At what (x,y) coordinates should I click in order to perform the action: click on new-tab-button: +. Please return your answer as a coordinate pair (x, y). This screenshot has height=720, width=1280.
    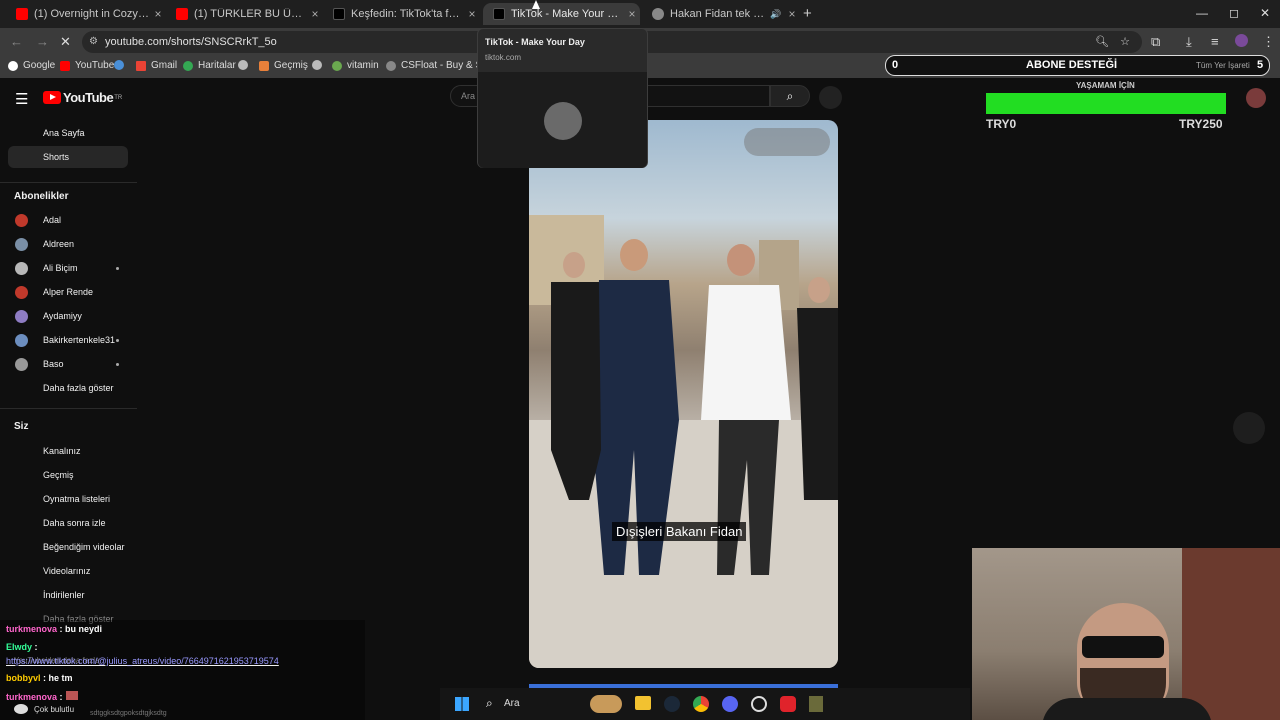
    Looking at the image, I should click on (807, 13).